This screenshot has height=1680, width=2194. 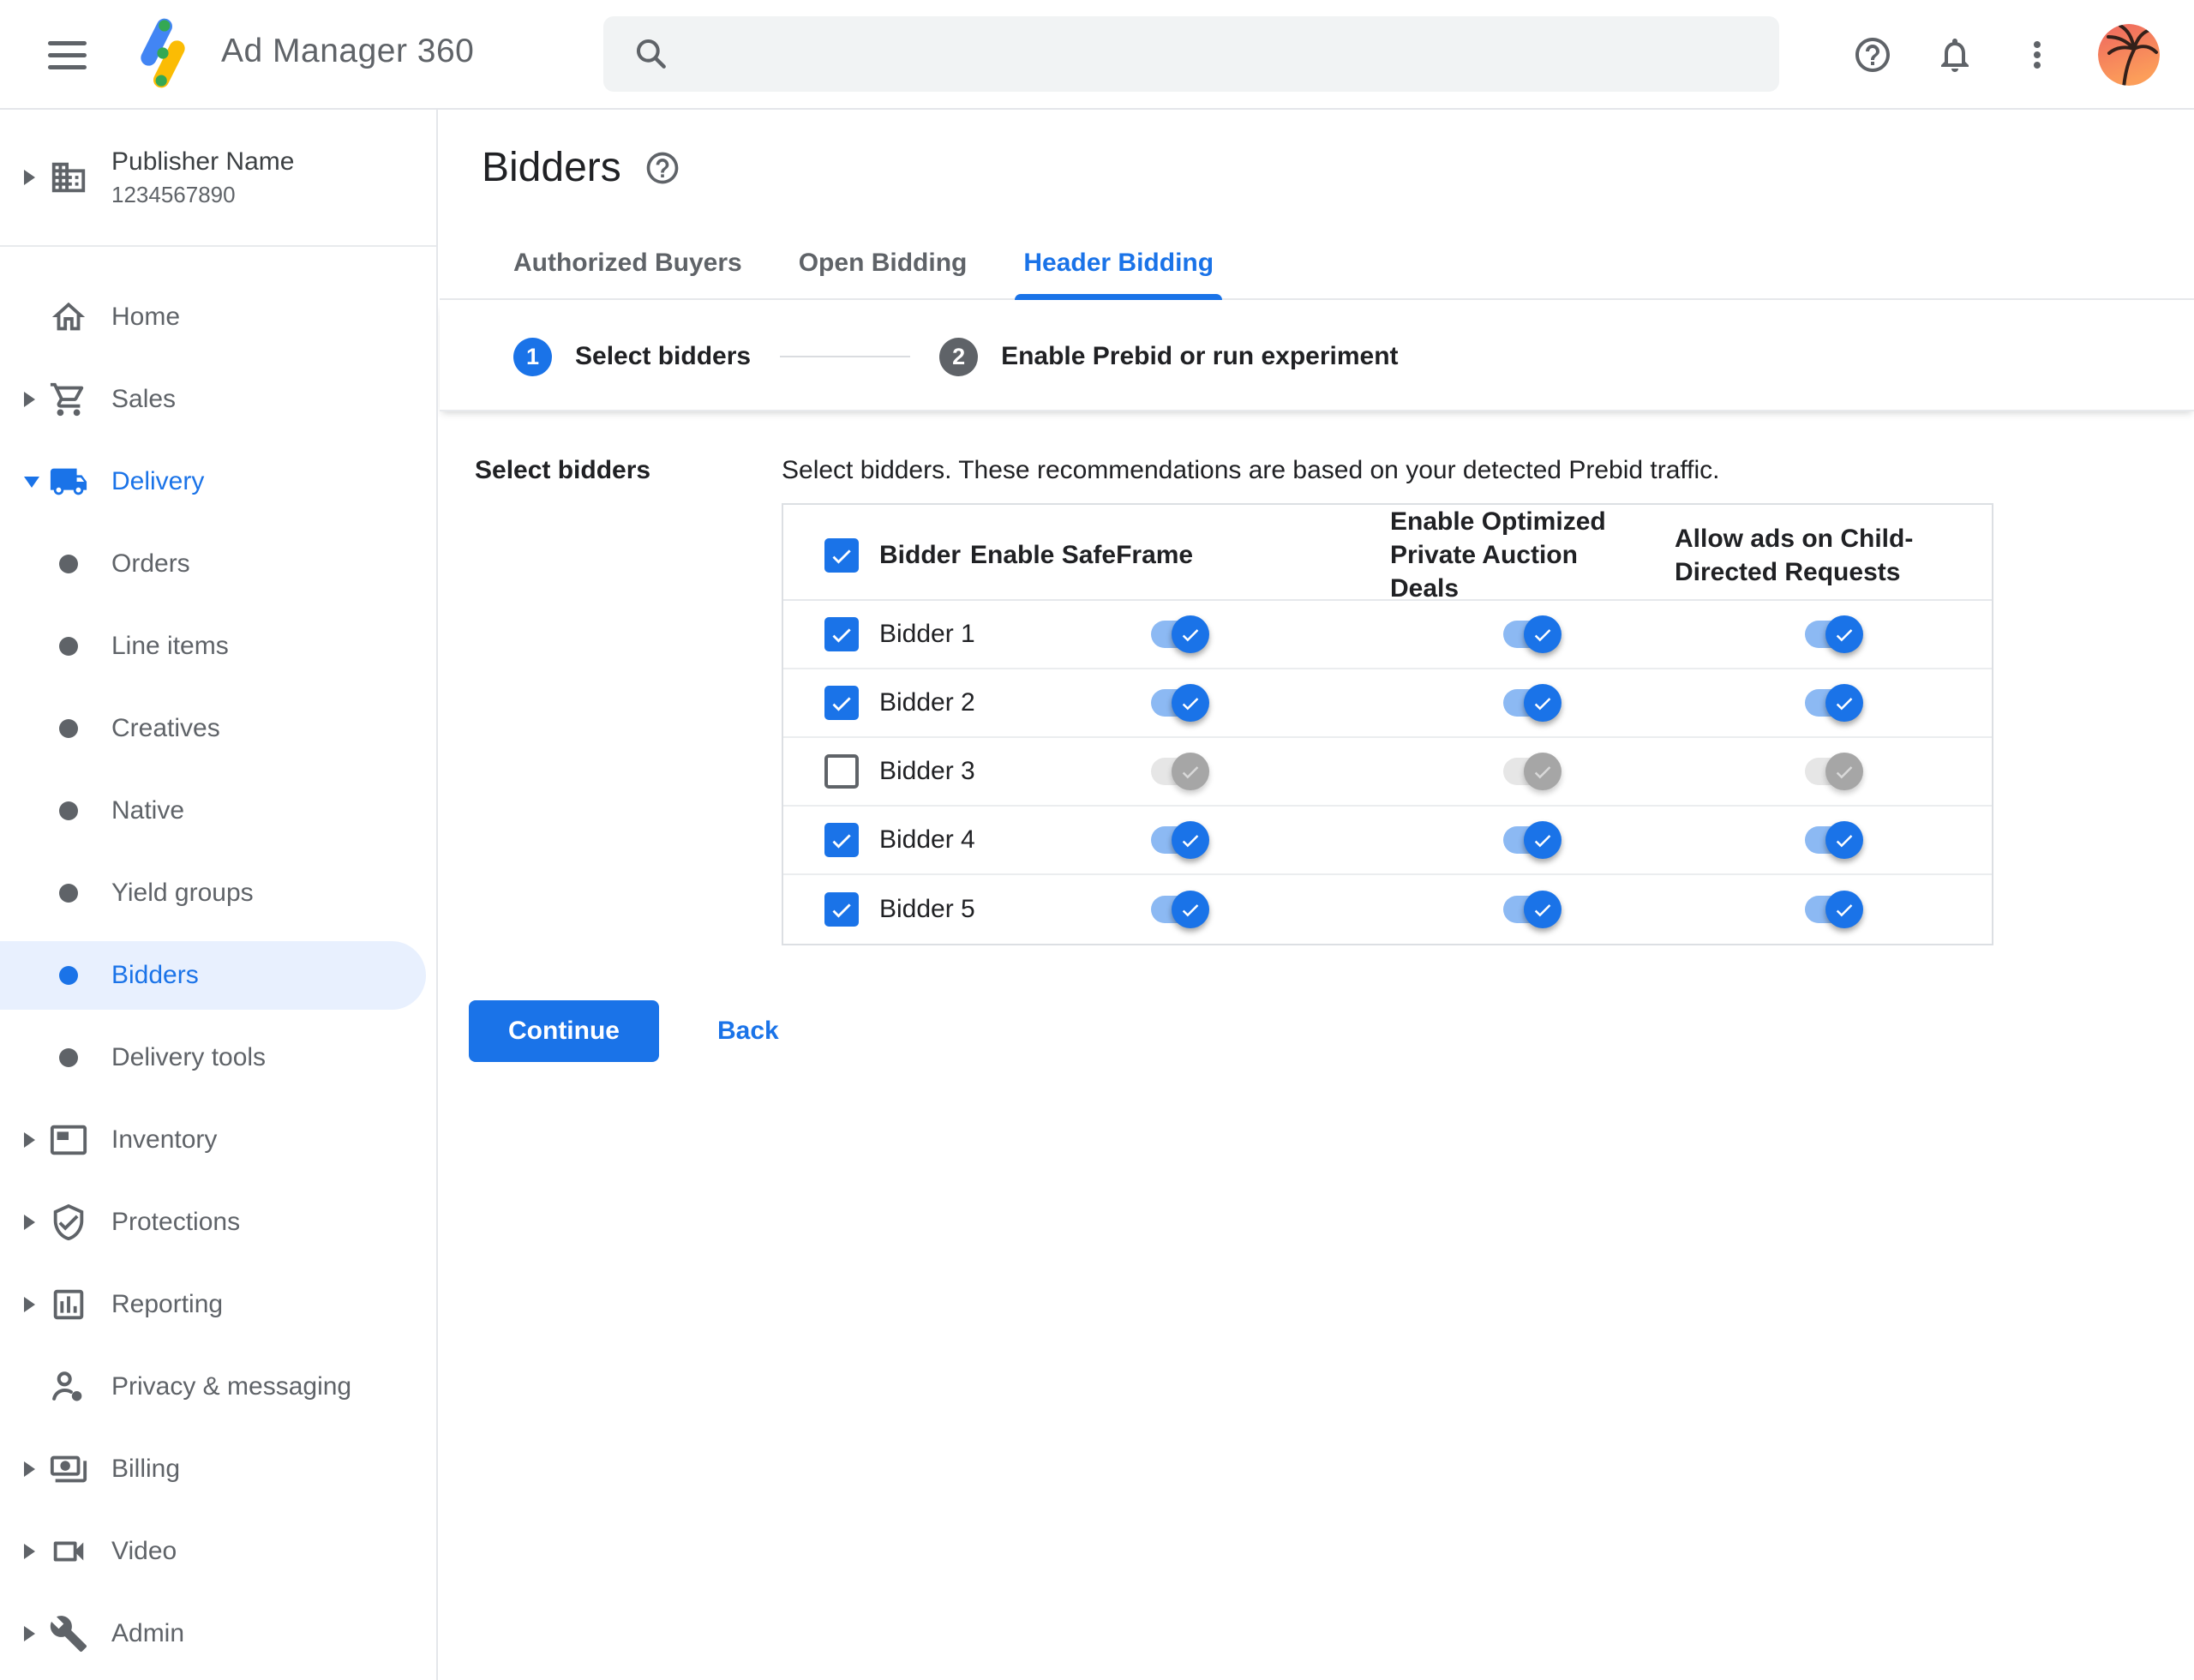 What do you see at coordinates (173, 194) in the screenshot?
I see `publisher-network-id: 1234567890` at bounding box center [173, 194].